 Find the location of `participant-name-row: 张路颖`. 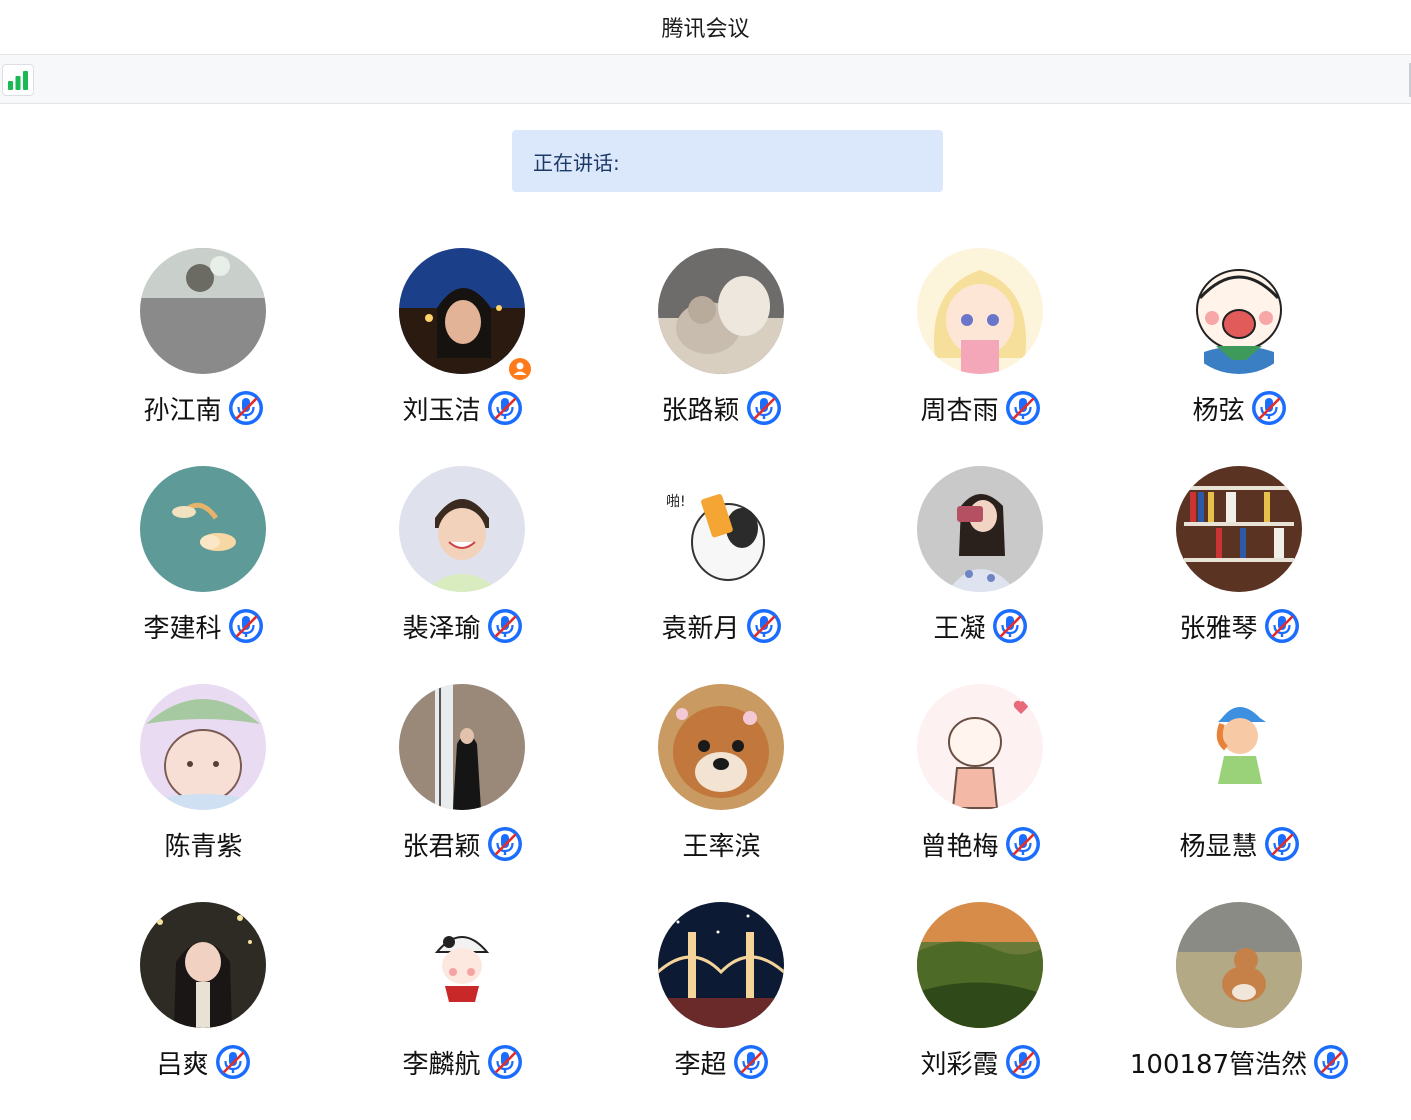

participant-name-row: 张路颖 is located at coordinates (721, 408).